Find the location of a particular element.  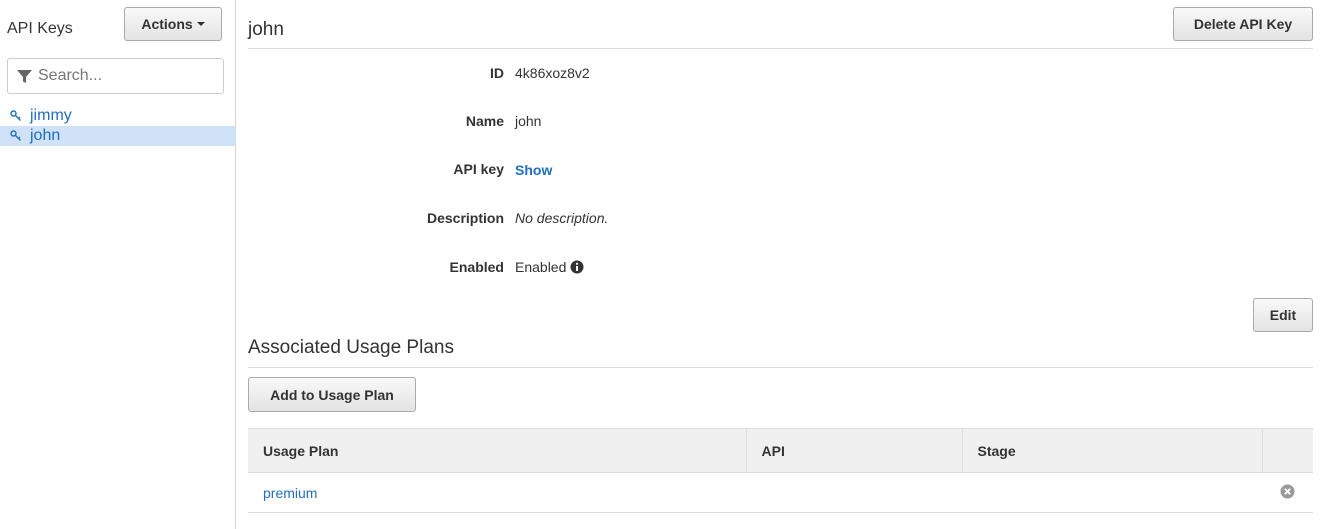

info-icon is located at coordinates (577, 267).